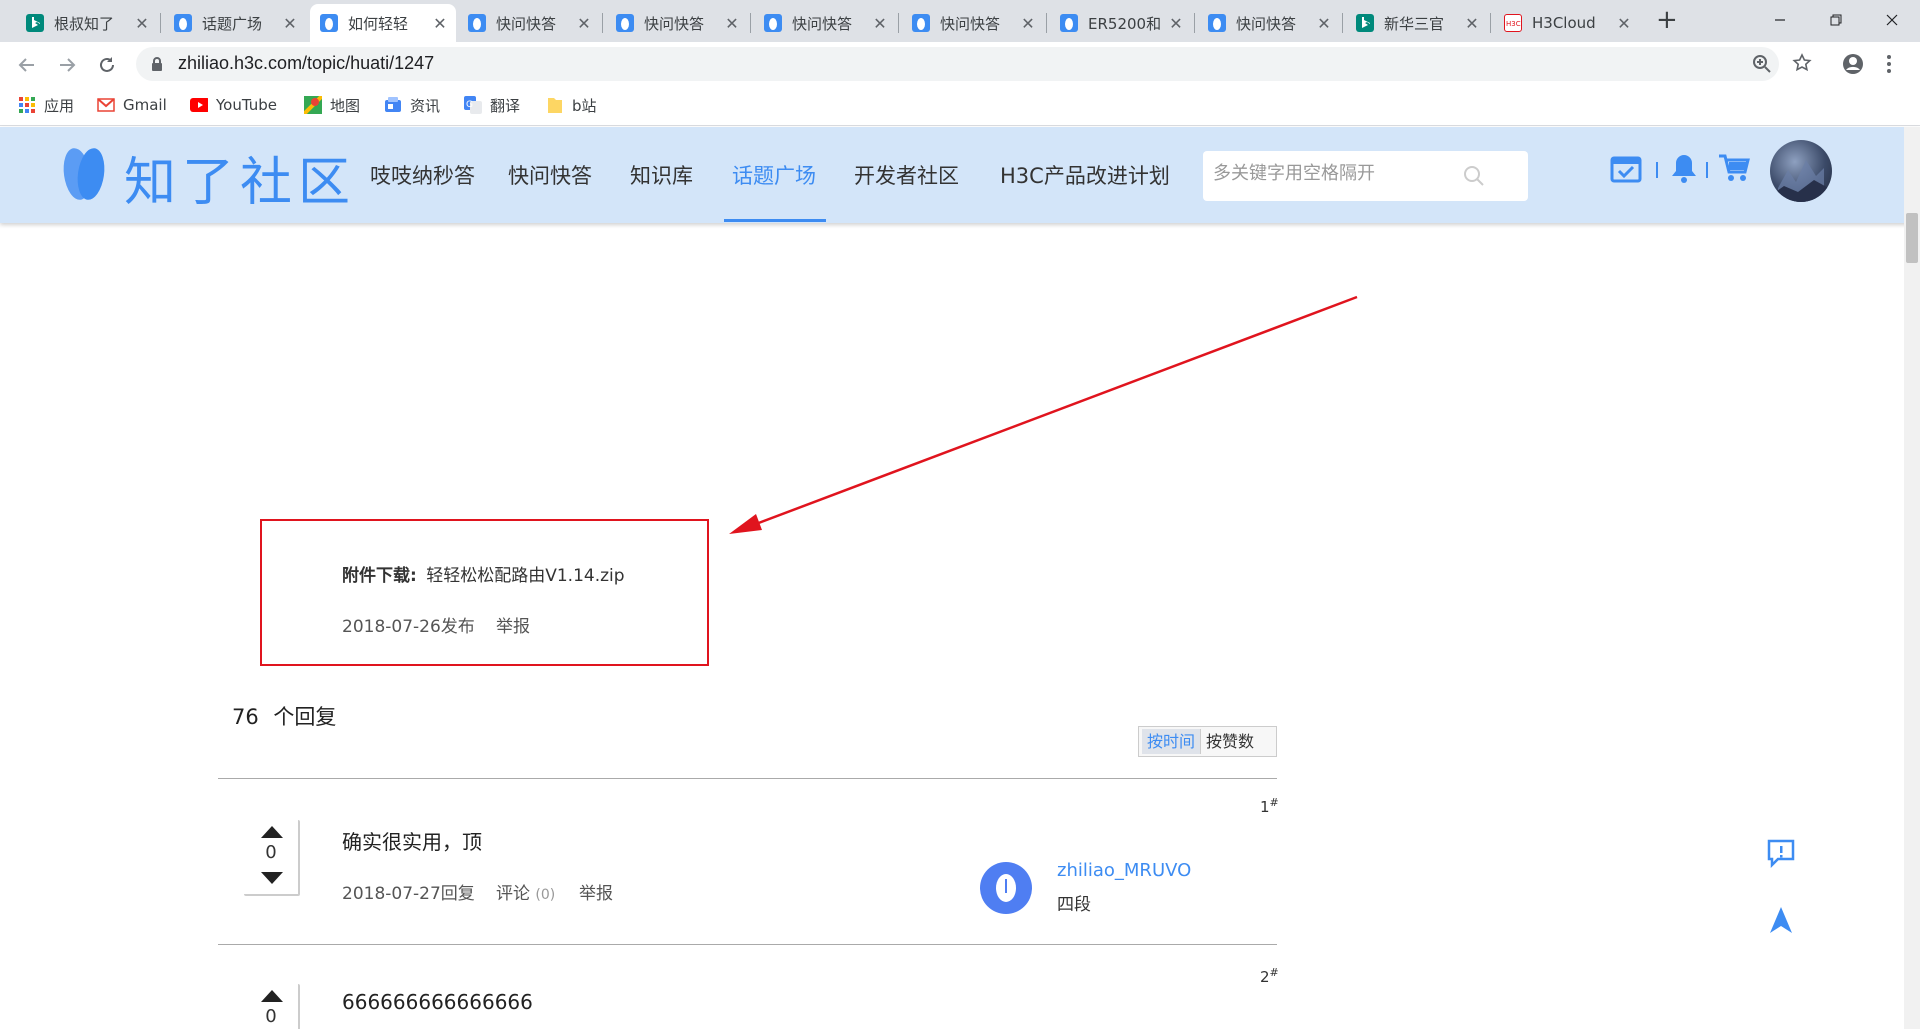 This screenshot has height=1029, width=1920. Describe the element at coordinates (555, 105) in the screenshot. I see `folder-icon` at that location.